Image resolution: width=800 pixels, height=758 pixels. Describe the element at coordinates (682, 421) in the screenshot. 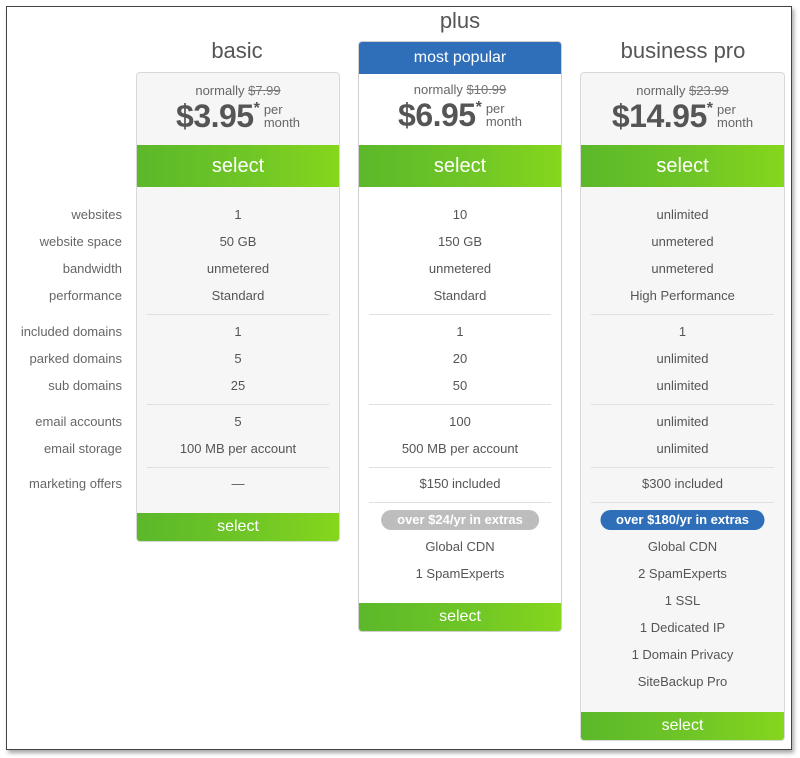

I see `value-email-accounts: unlimited` at that location.